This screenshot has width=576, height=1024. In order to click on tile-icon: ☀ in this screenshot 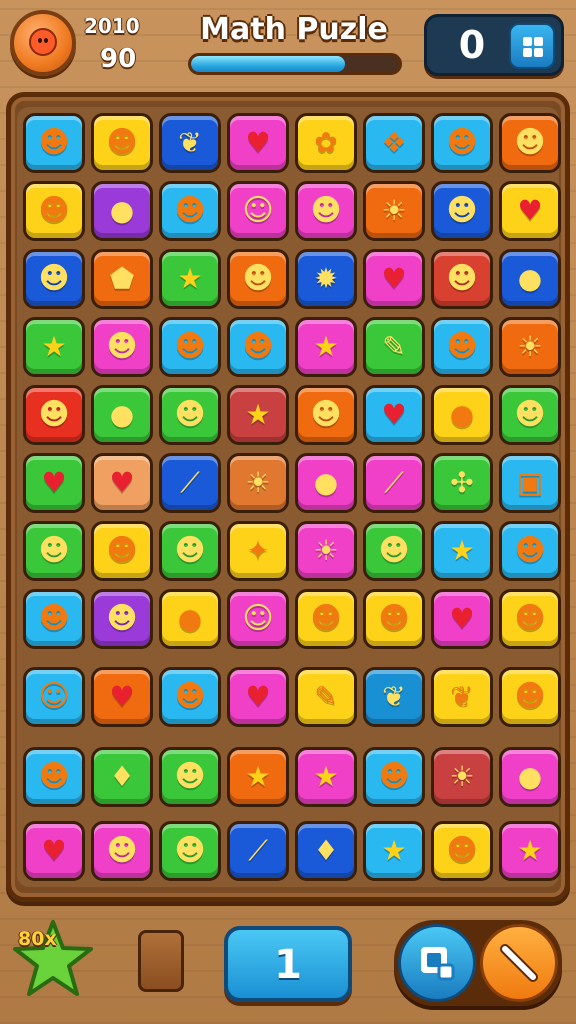, I will do `click(326, 550)`.